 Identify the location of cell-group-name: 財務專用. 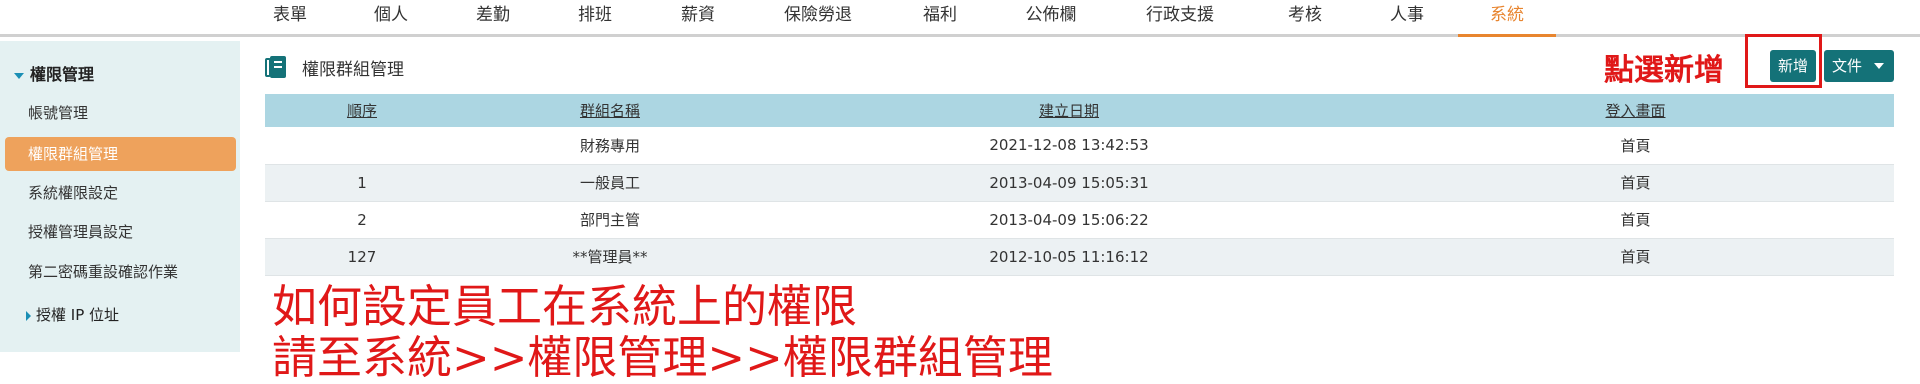
(610, 146).